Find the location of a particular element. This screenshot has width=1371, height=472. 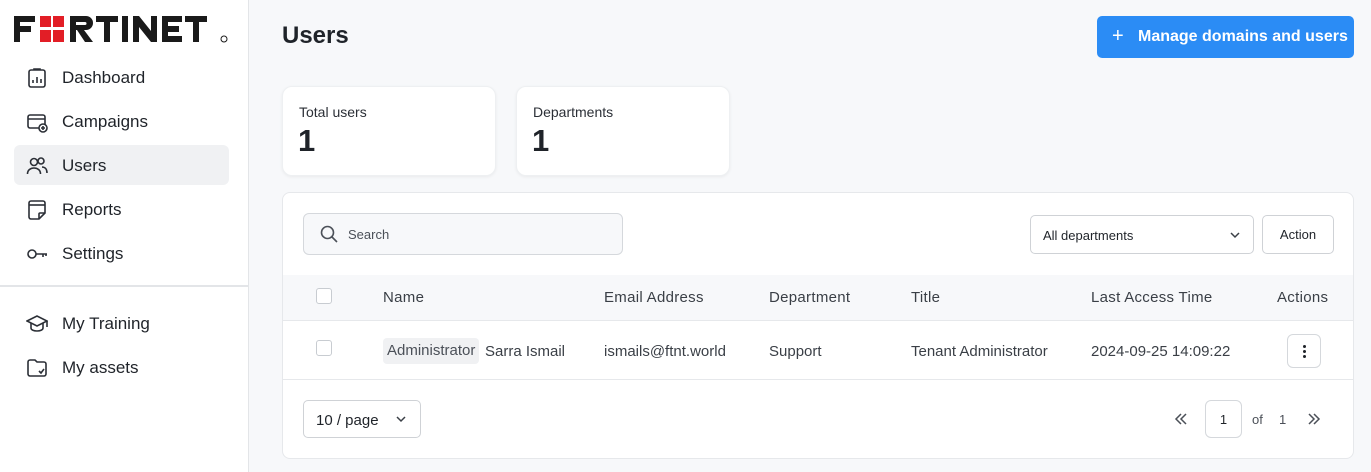

sidebar-item-label: Dashboard is located at coordinates (104, 77).